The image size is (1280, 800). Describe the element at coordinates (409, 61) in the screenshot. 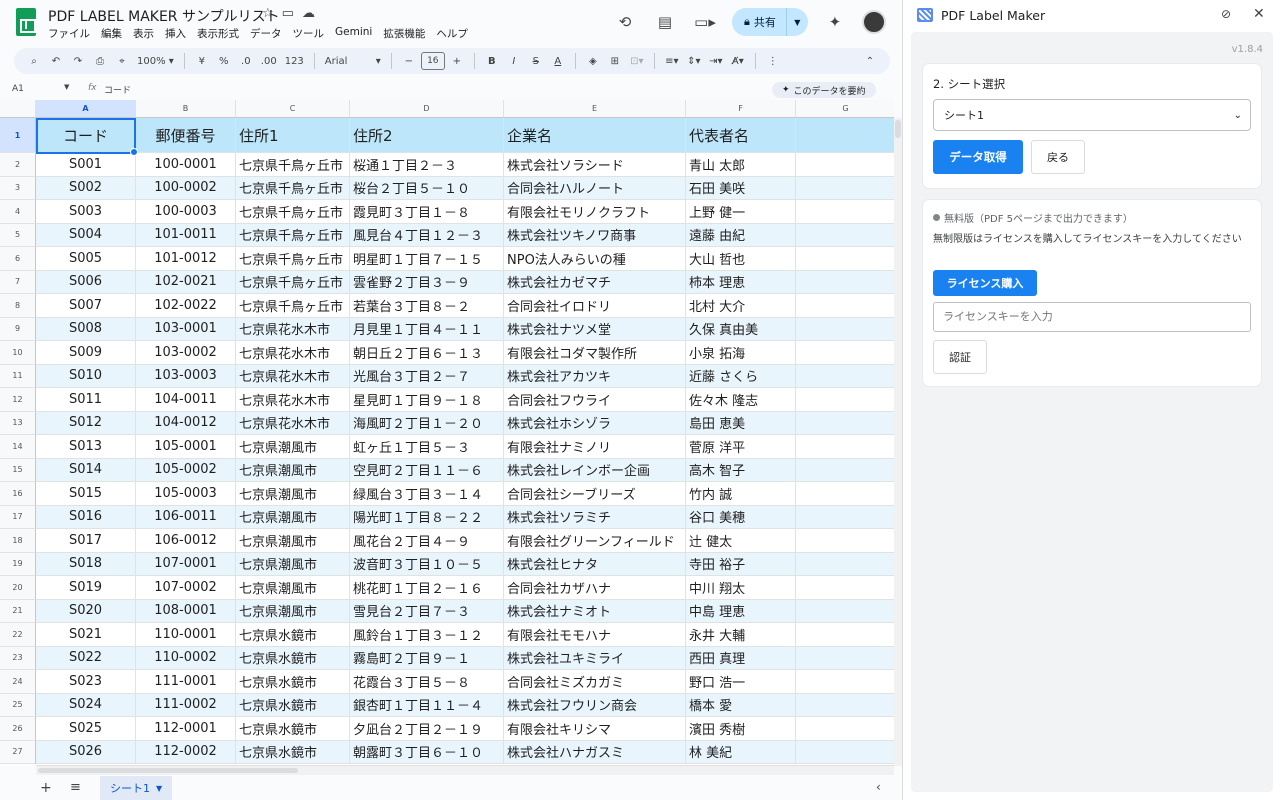

I see `font-size-decrease-button: −` at that location.